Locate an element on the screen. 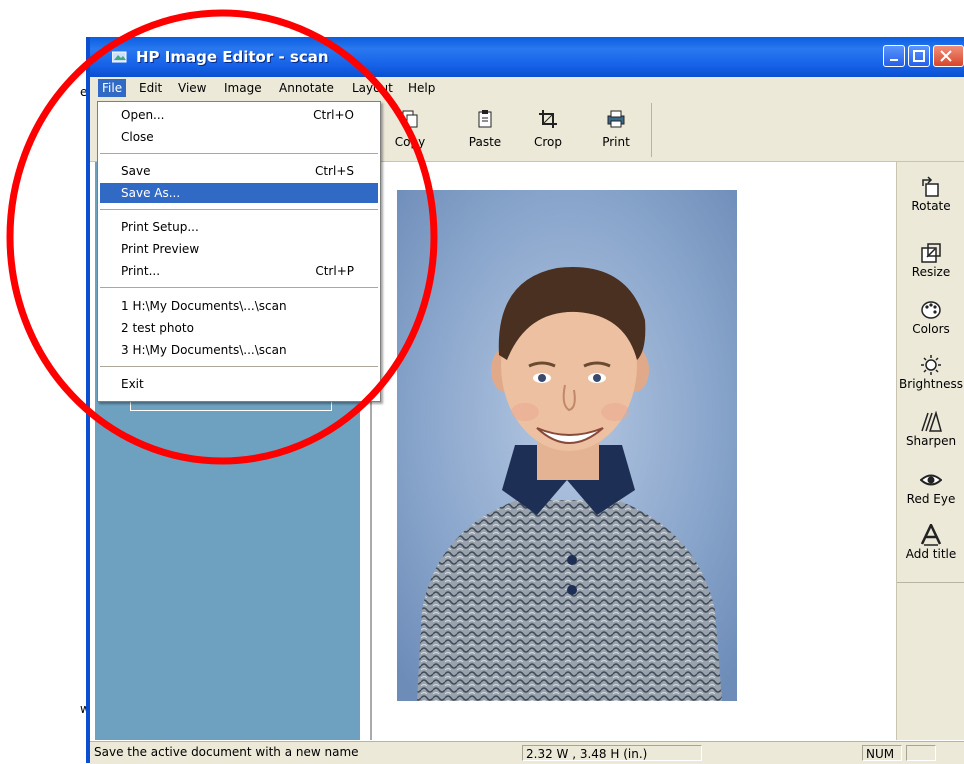 Image resolution: width=964 pixels, height=764 pixels. background-window-strip: e w is located at coordinates (45, 400).